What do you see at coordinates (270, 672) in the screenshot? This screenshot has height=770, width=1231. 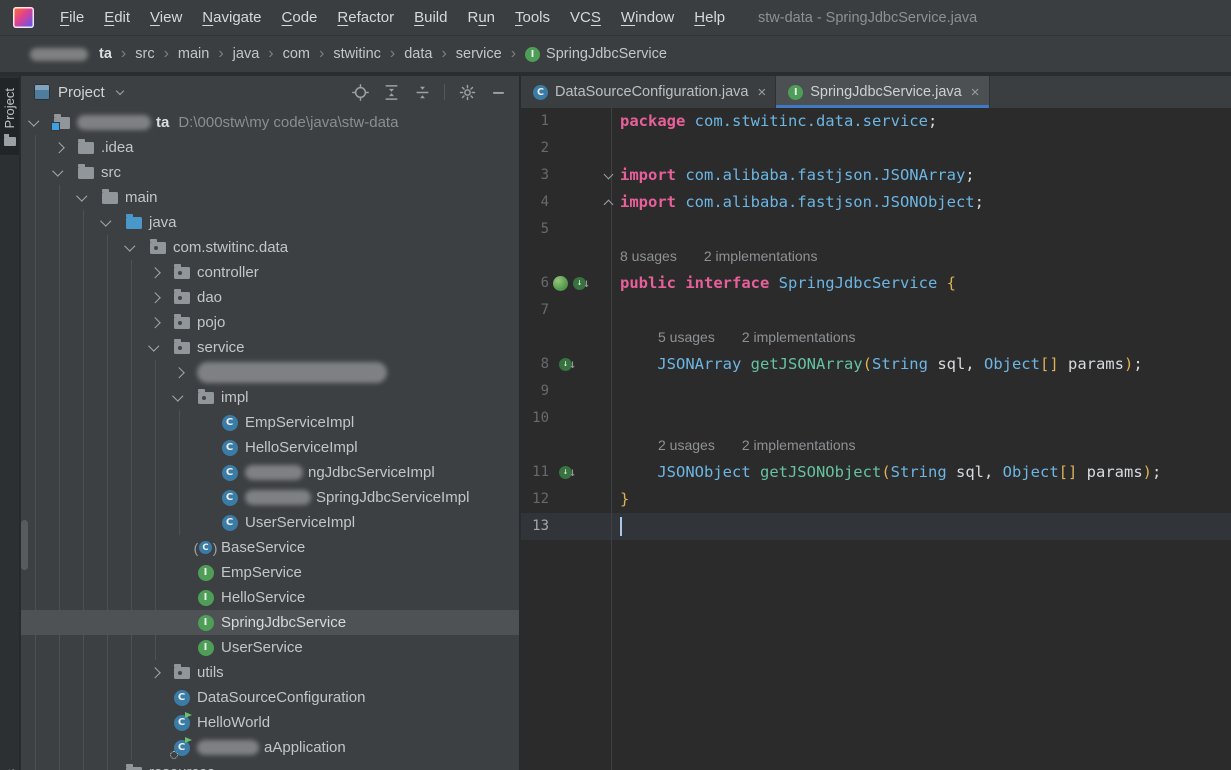 I see `tree-item-utils: utils` at bounding box center [270, 672].